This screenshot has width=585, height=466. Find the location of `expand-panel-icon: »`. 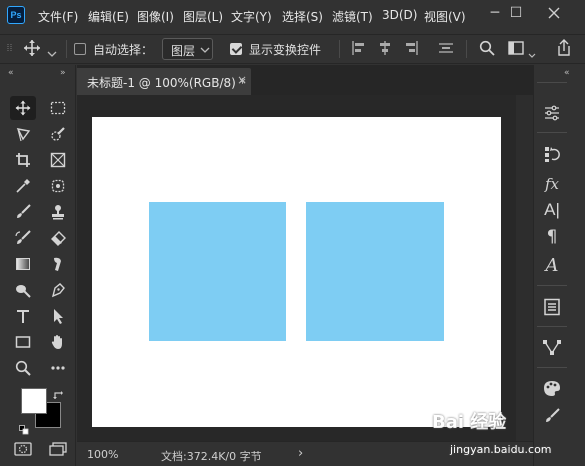

expand-panel-icon: » is located at coordinates (62, 73).